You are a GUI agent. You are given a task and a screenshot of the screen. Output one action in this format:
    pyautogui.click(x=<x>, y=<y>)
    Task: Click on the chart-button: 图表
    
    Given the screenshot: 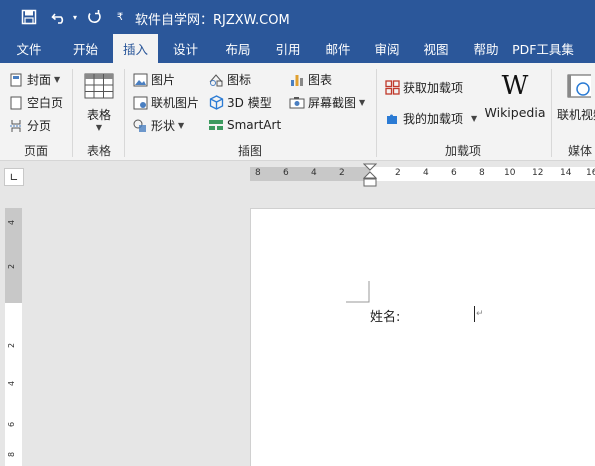 What is the action you would take?
    pyautogui.click(x=310, y=79)
    